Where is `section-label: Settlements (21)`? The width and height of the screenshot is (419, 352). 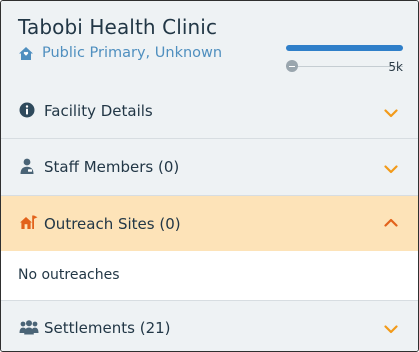 section-label: Settlements (21) is located at coordinates (107, 328).